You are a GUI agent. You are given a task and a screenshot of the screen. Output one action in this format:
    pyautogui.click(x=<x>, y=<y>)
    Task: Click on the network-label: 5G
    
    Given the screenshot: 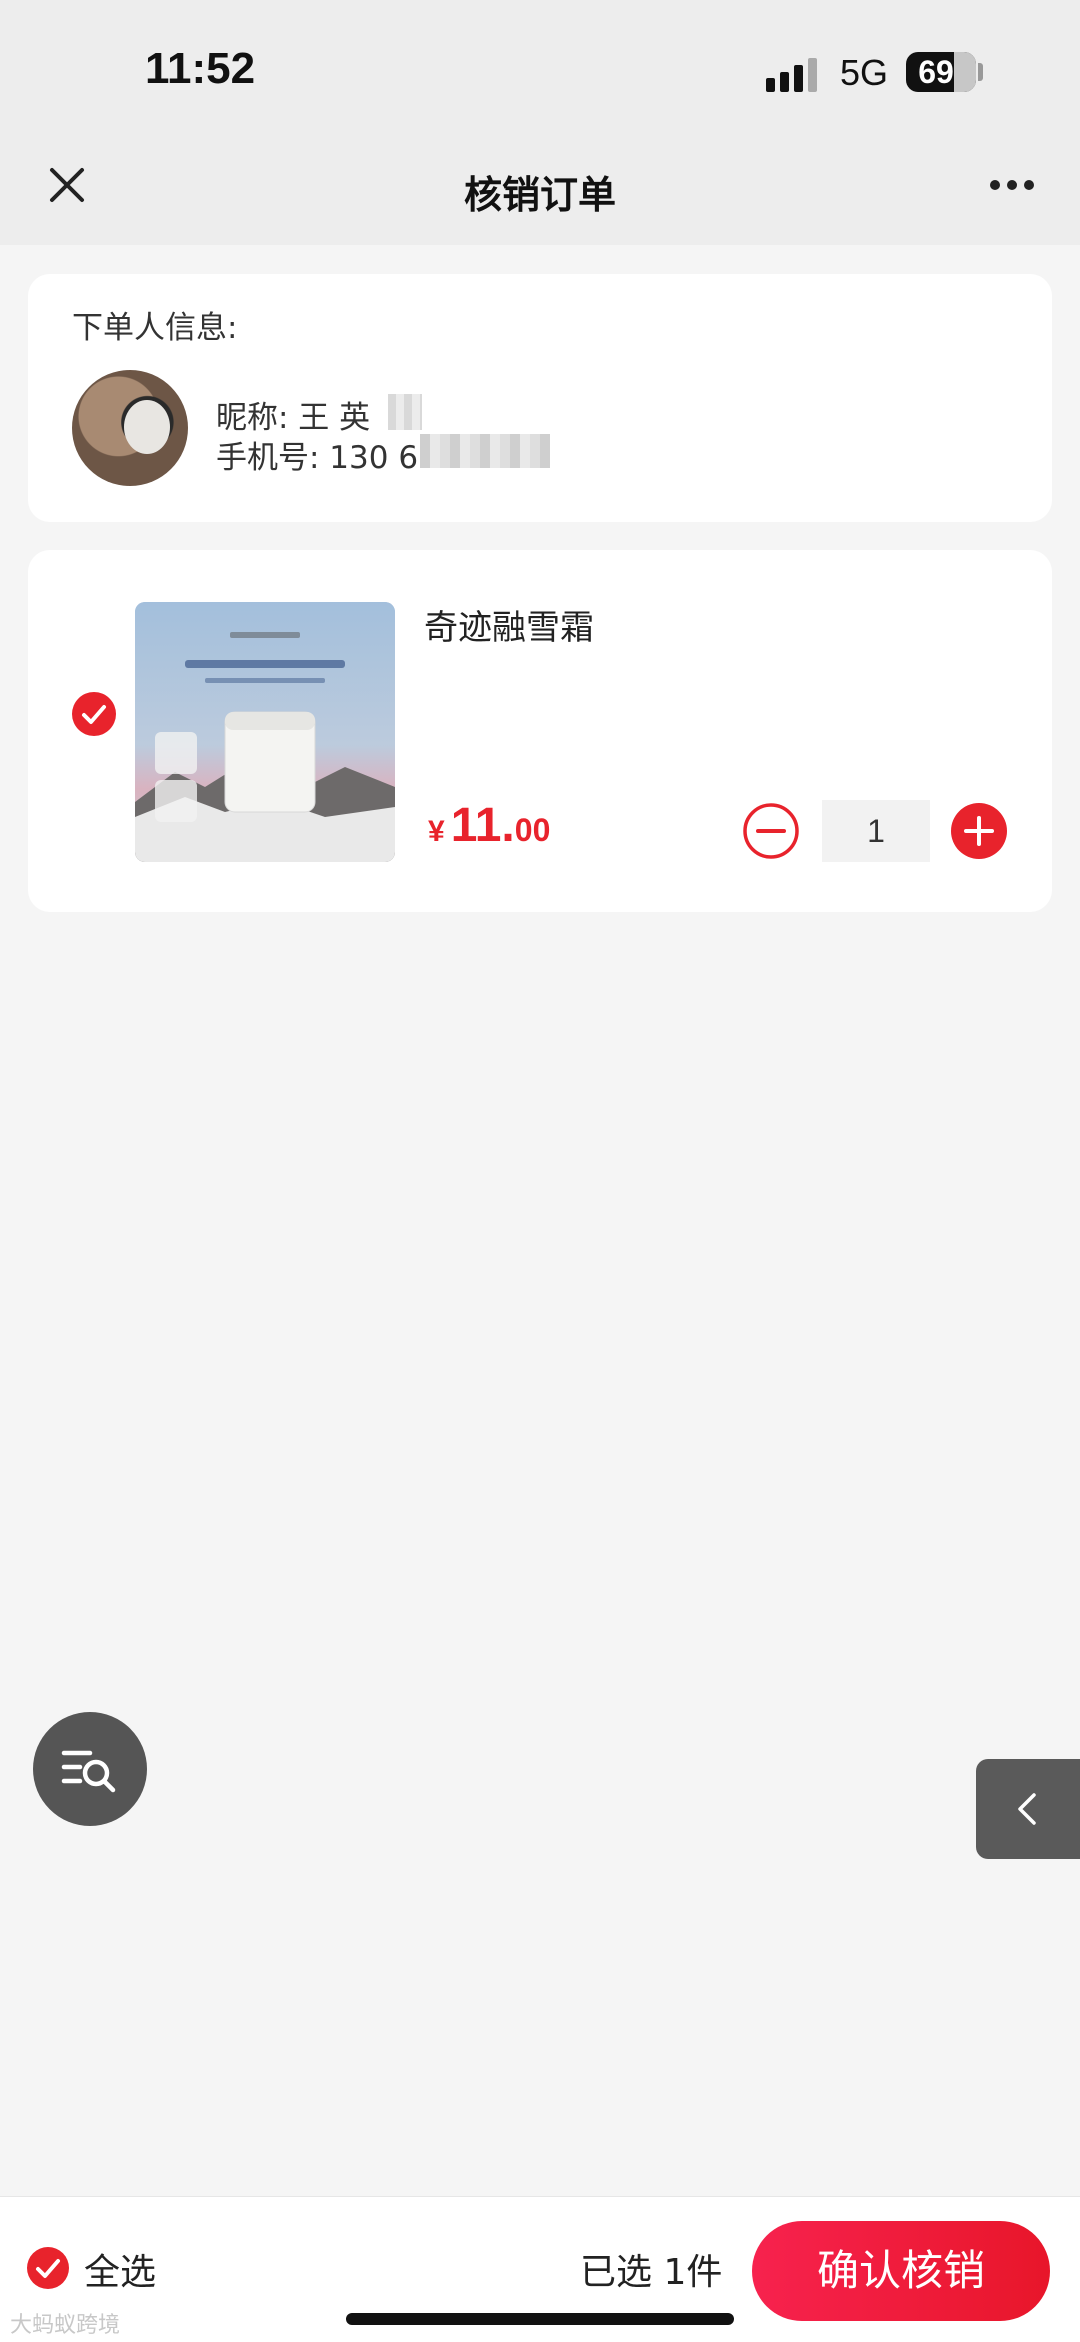 What is the action you would take?
    pyautogui.click(x=864, y=72)
    